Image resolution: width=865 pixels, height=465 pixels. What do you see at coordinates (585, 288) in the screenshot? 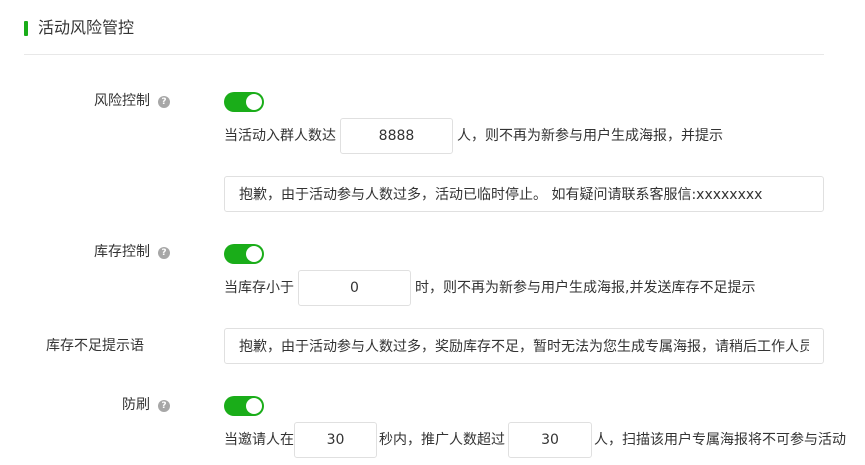
I see `stock-control-text-after: 时，则不再为新参与用户生成海报,并发送库存不足提示` at bounding box center [585, 288].